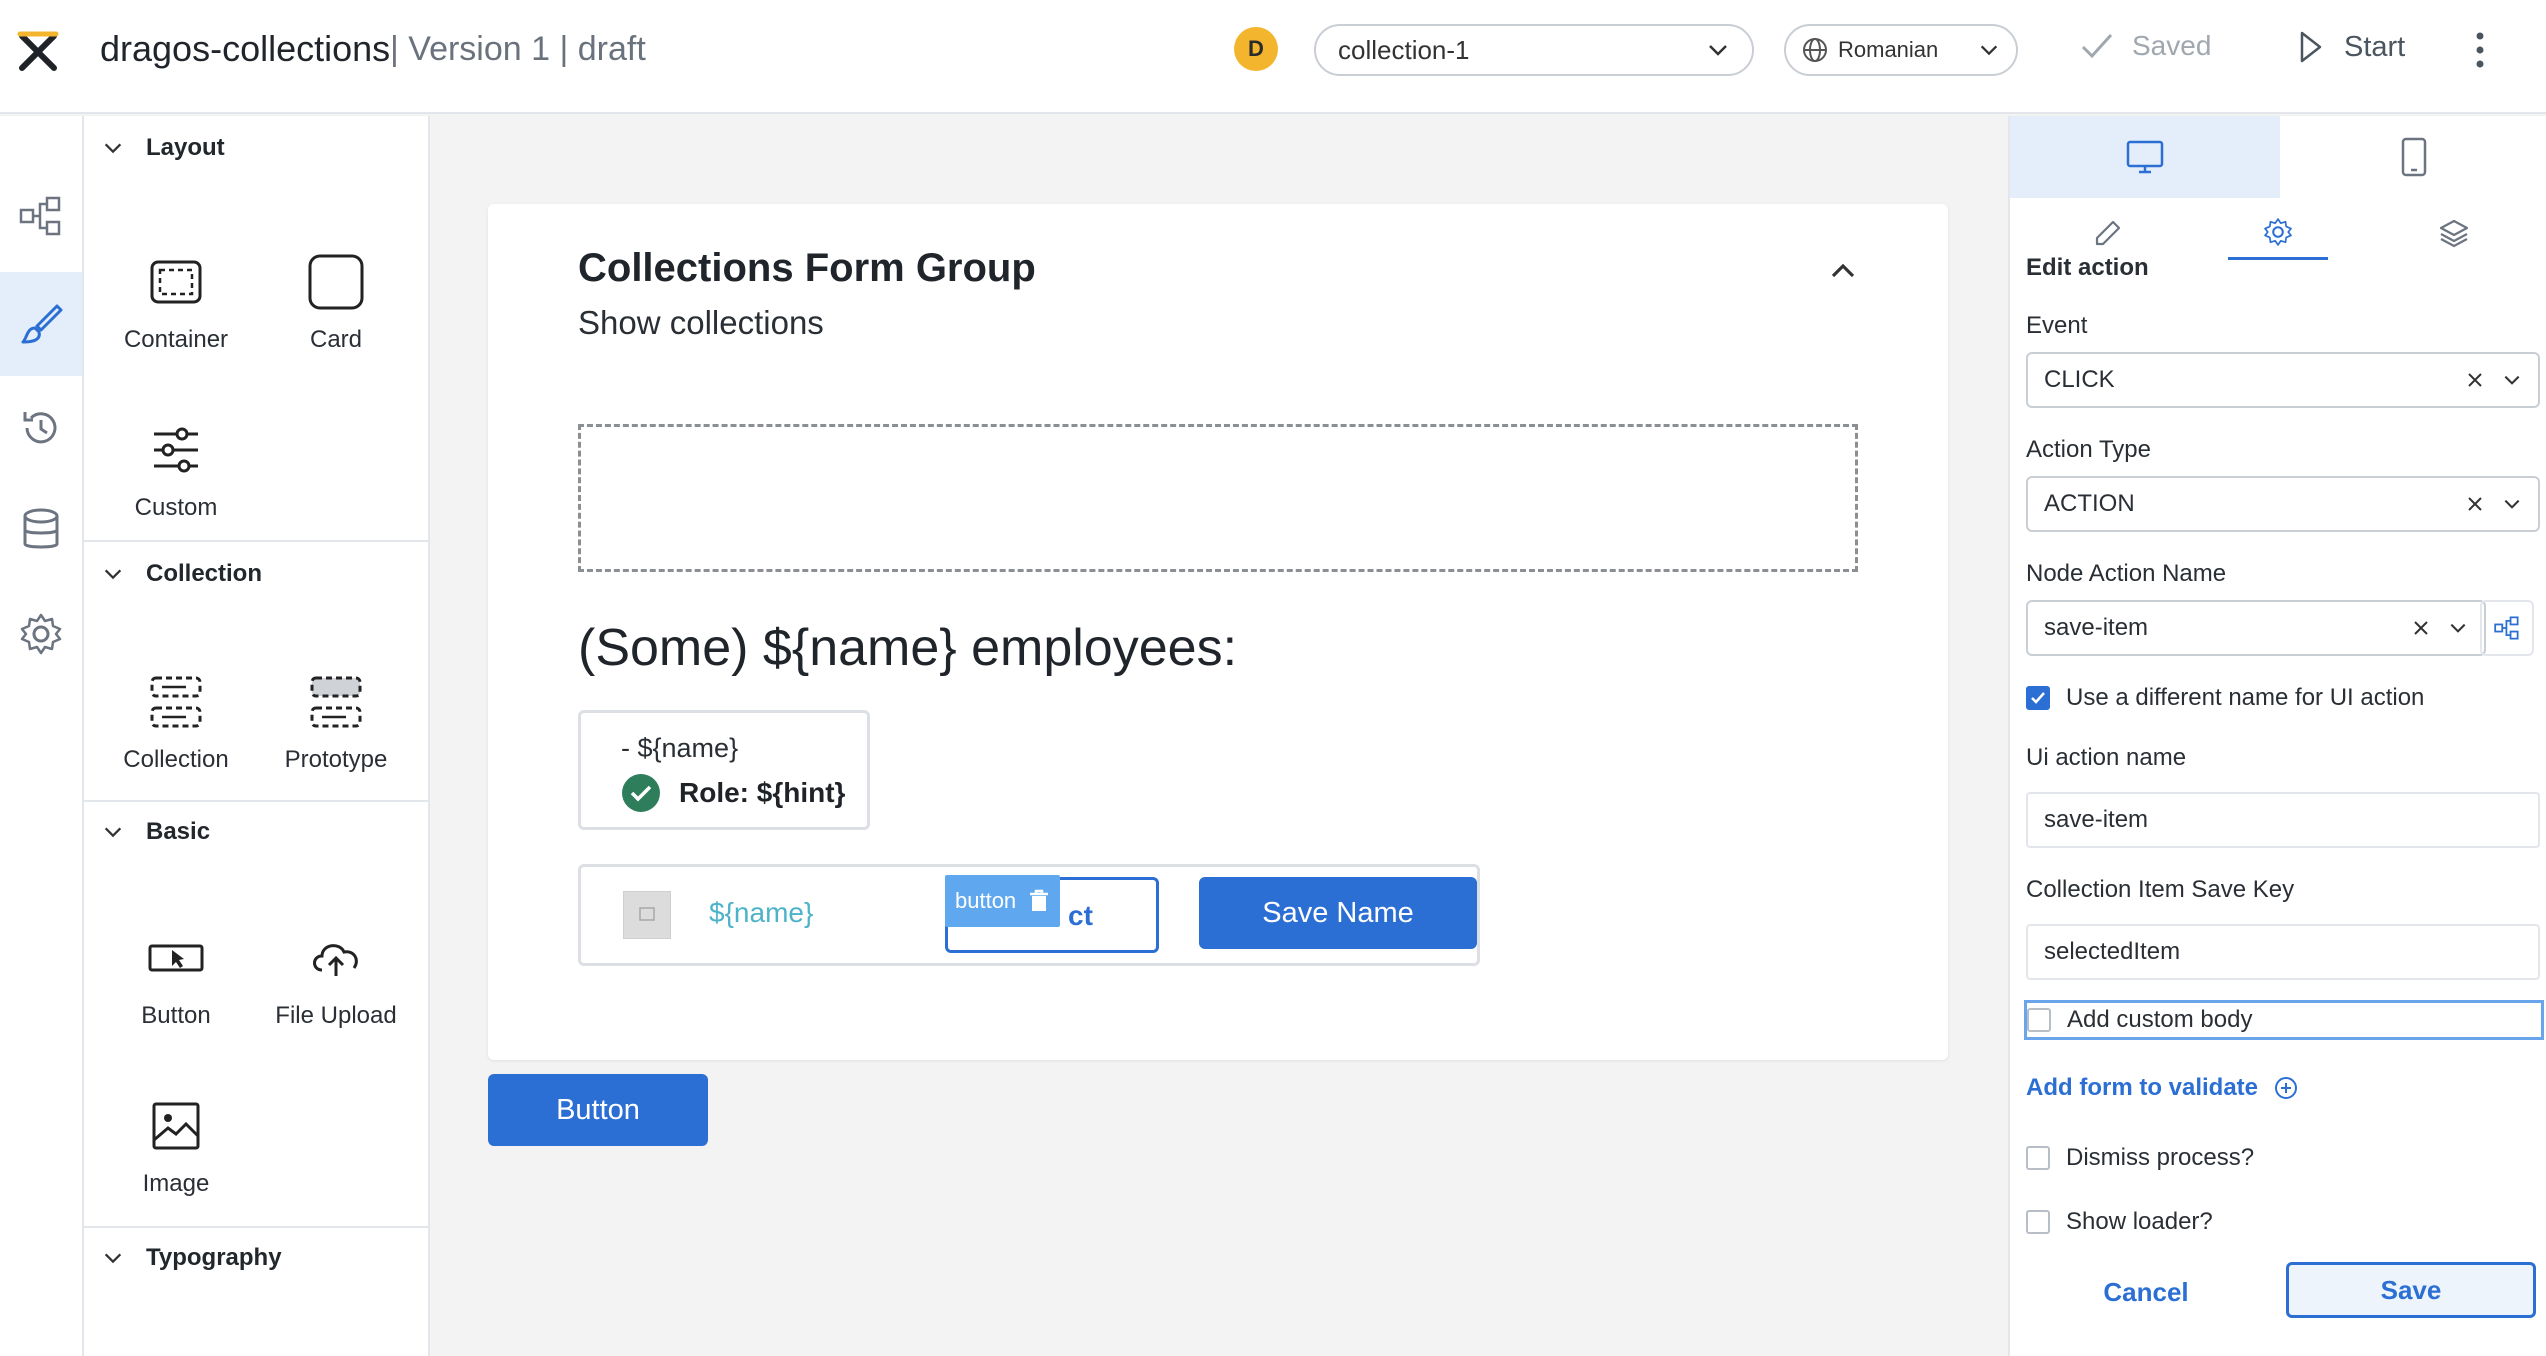 This screenshot has height=1356, width=2546. Describe the element at coordinates (2480, 50) in the screenshot. I see `more-options-icon` at that location.